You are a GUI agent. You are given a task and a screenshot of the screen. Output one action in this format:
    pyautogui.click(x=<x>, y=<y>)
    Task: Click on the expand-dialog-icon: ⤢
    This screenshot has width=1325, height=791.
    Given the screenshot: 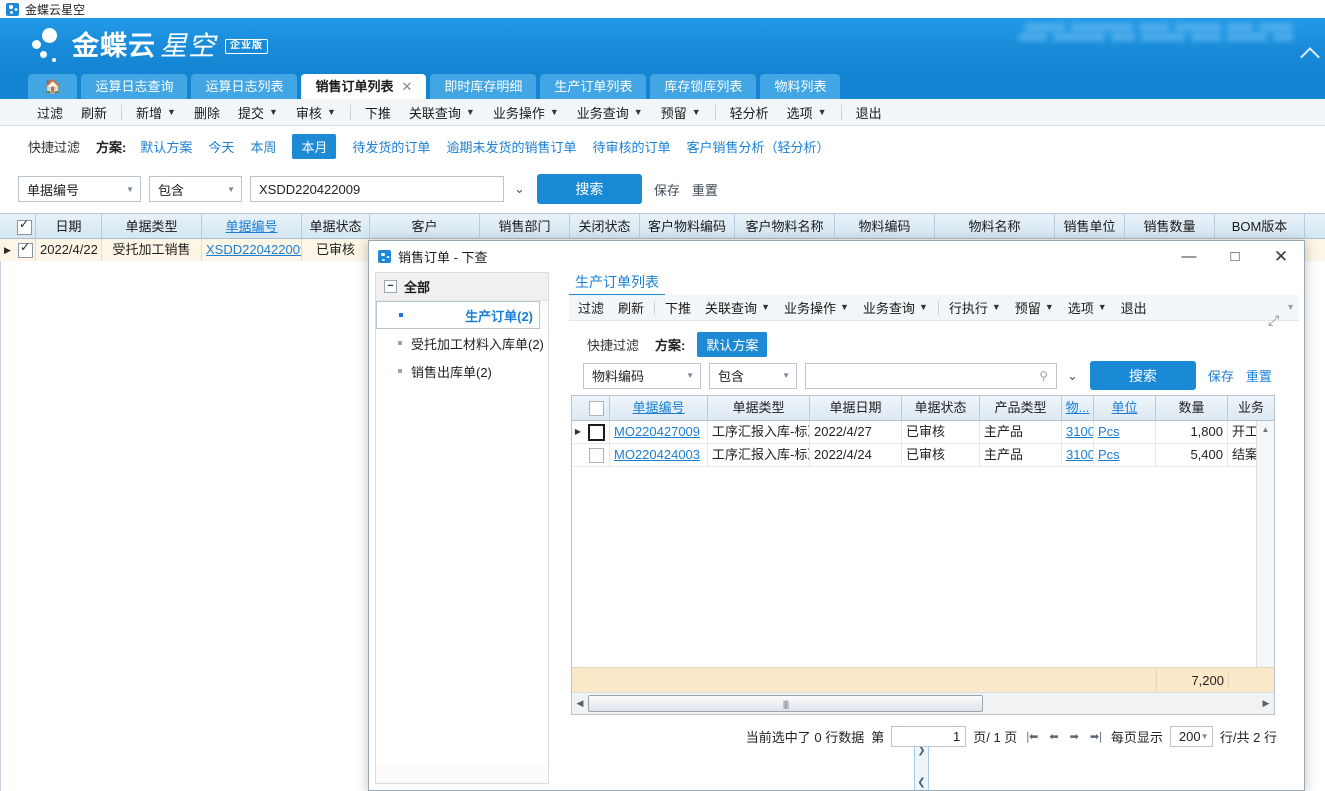 What is the action you would take?
    pyautogui.click(x=1275, y=320)
    